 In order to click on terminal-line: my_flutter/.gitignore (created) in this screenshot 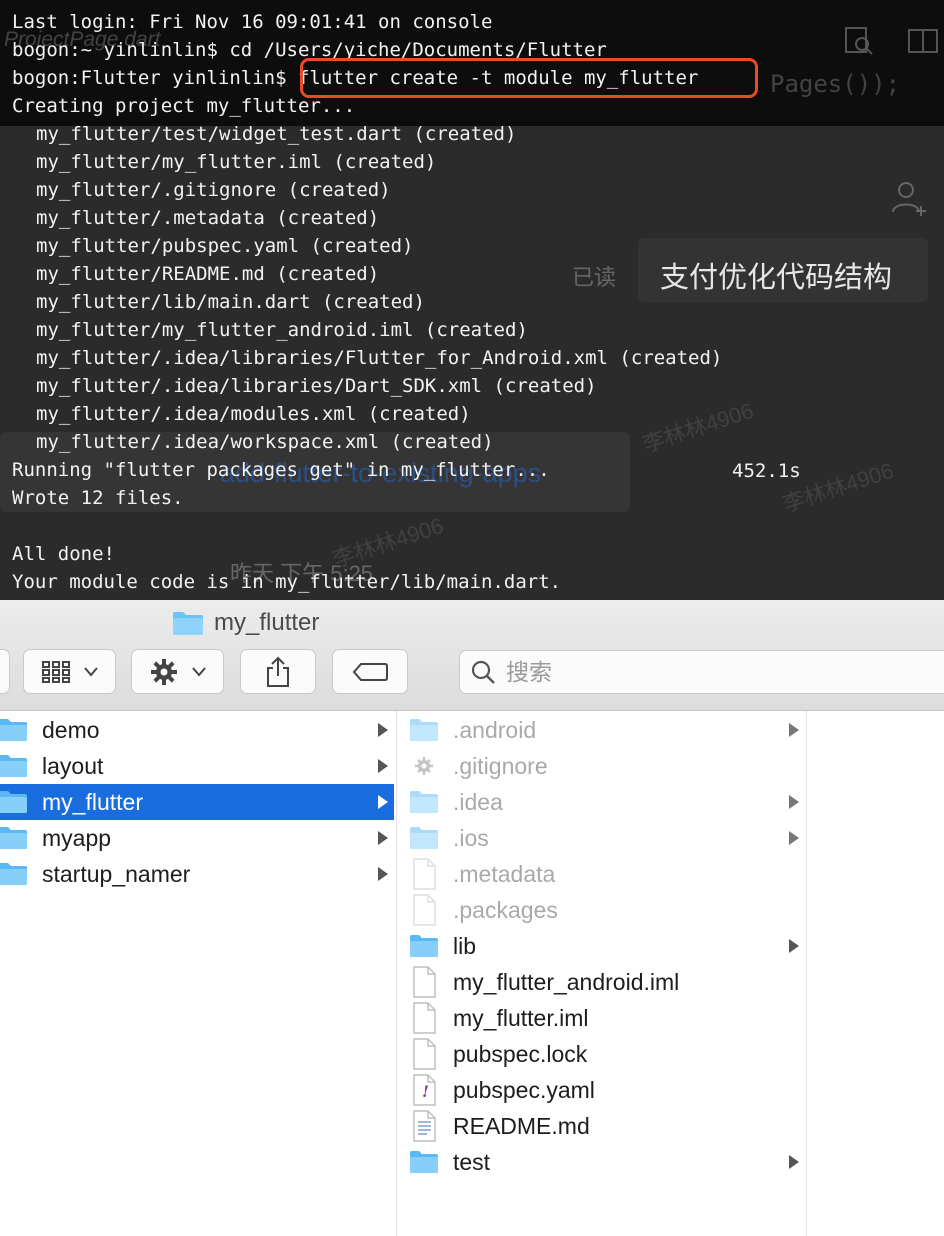, I will do `click(213, 190)`.